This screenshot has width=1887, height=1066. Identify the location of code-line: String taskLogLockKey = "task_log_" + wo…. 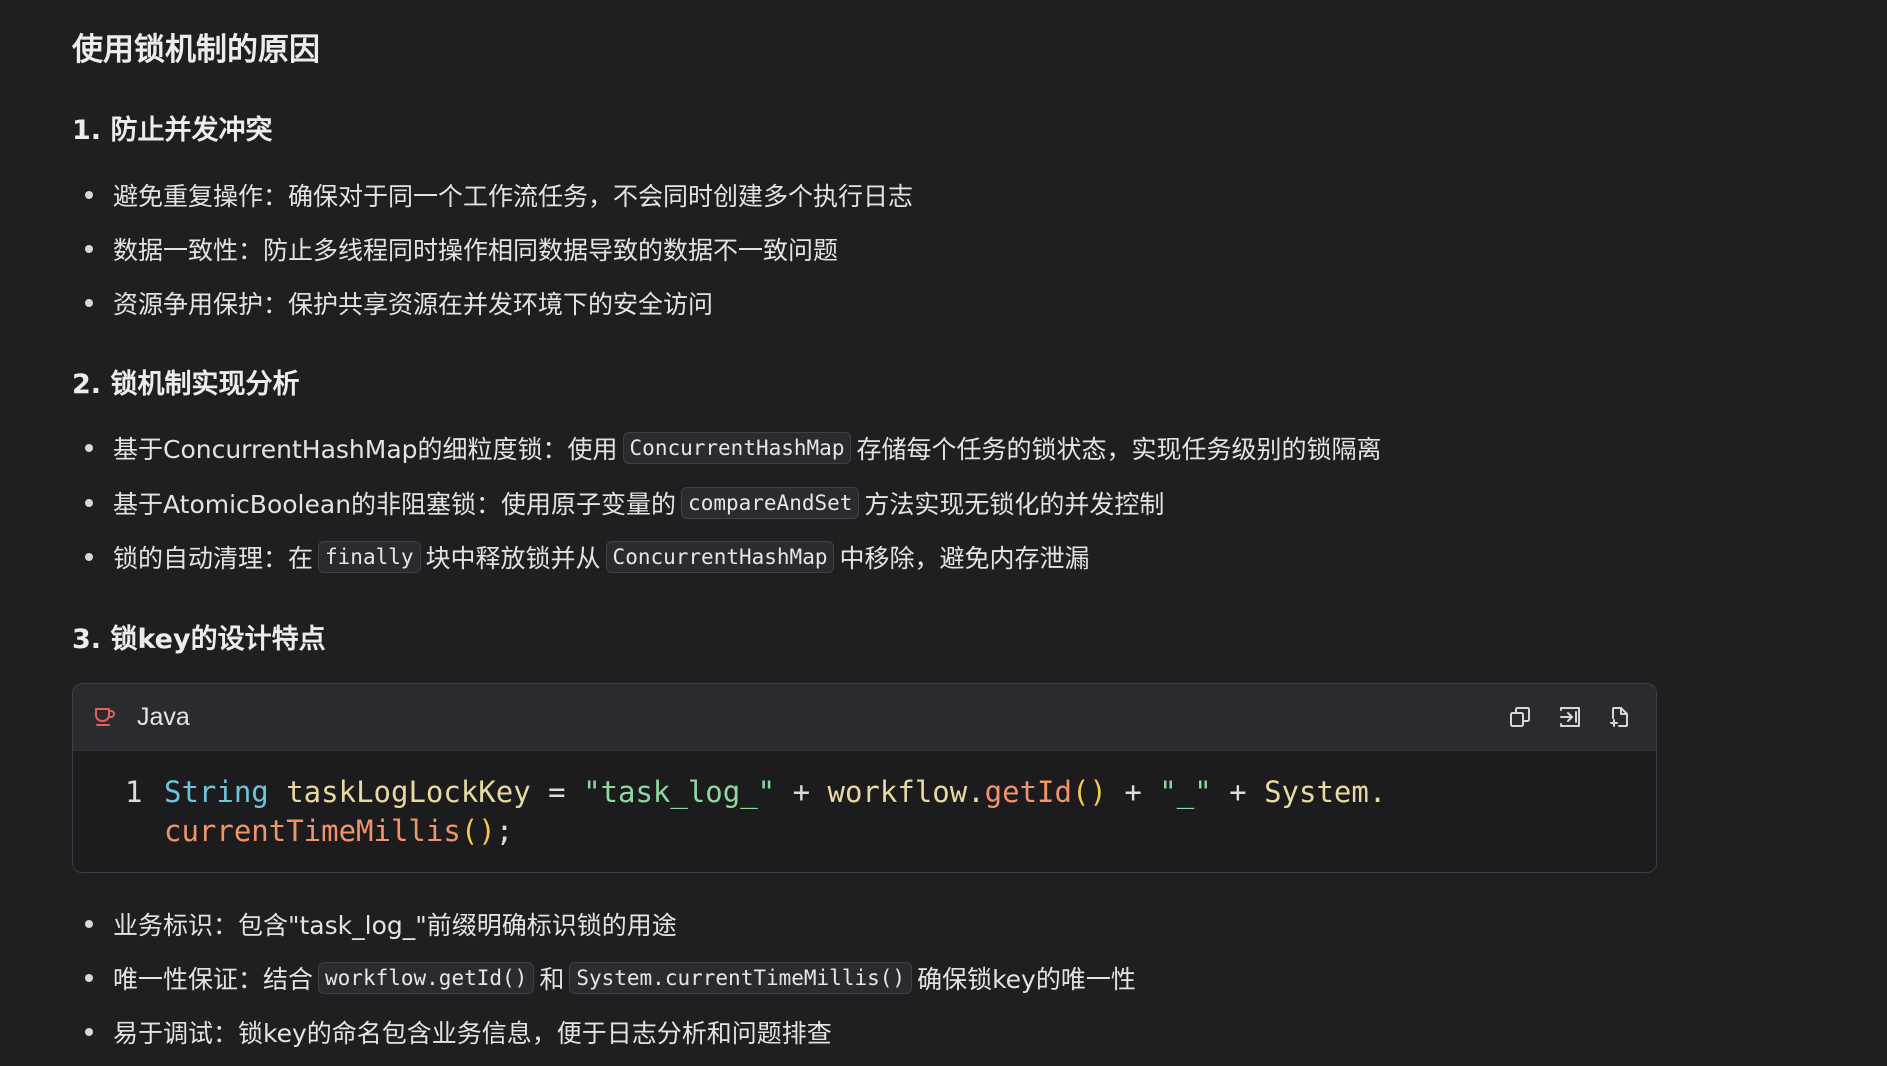
(910, 792).